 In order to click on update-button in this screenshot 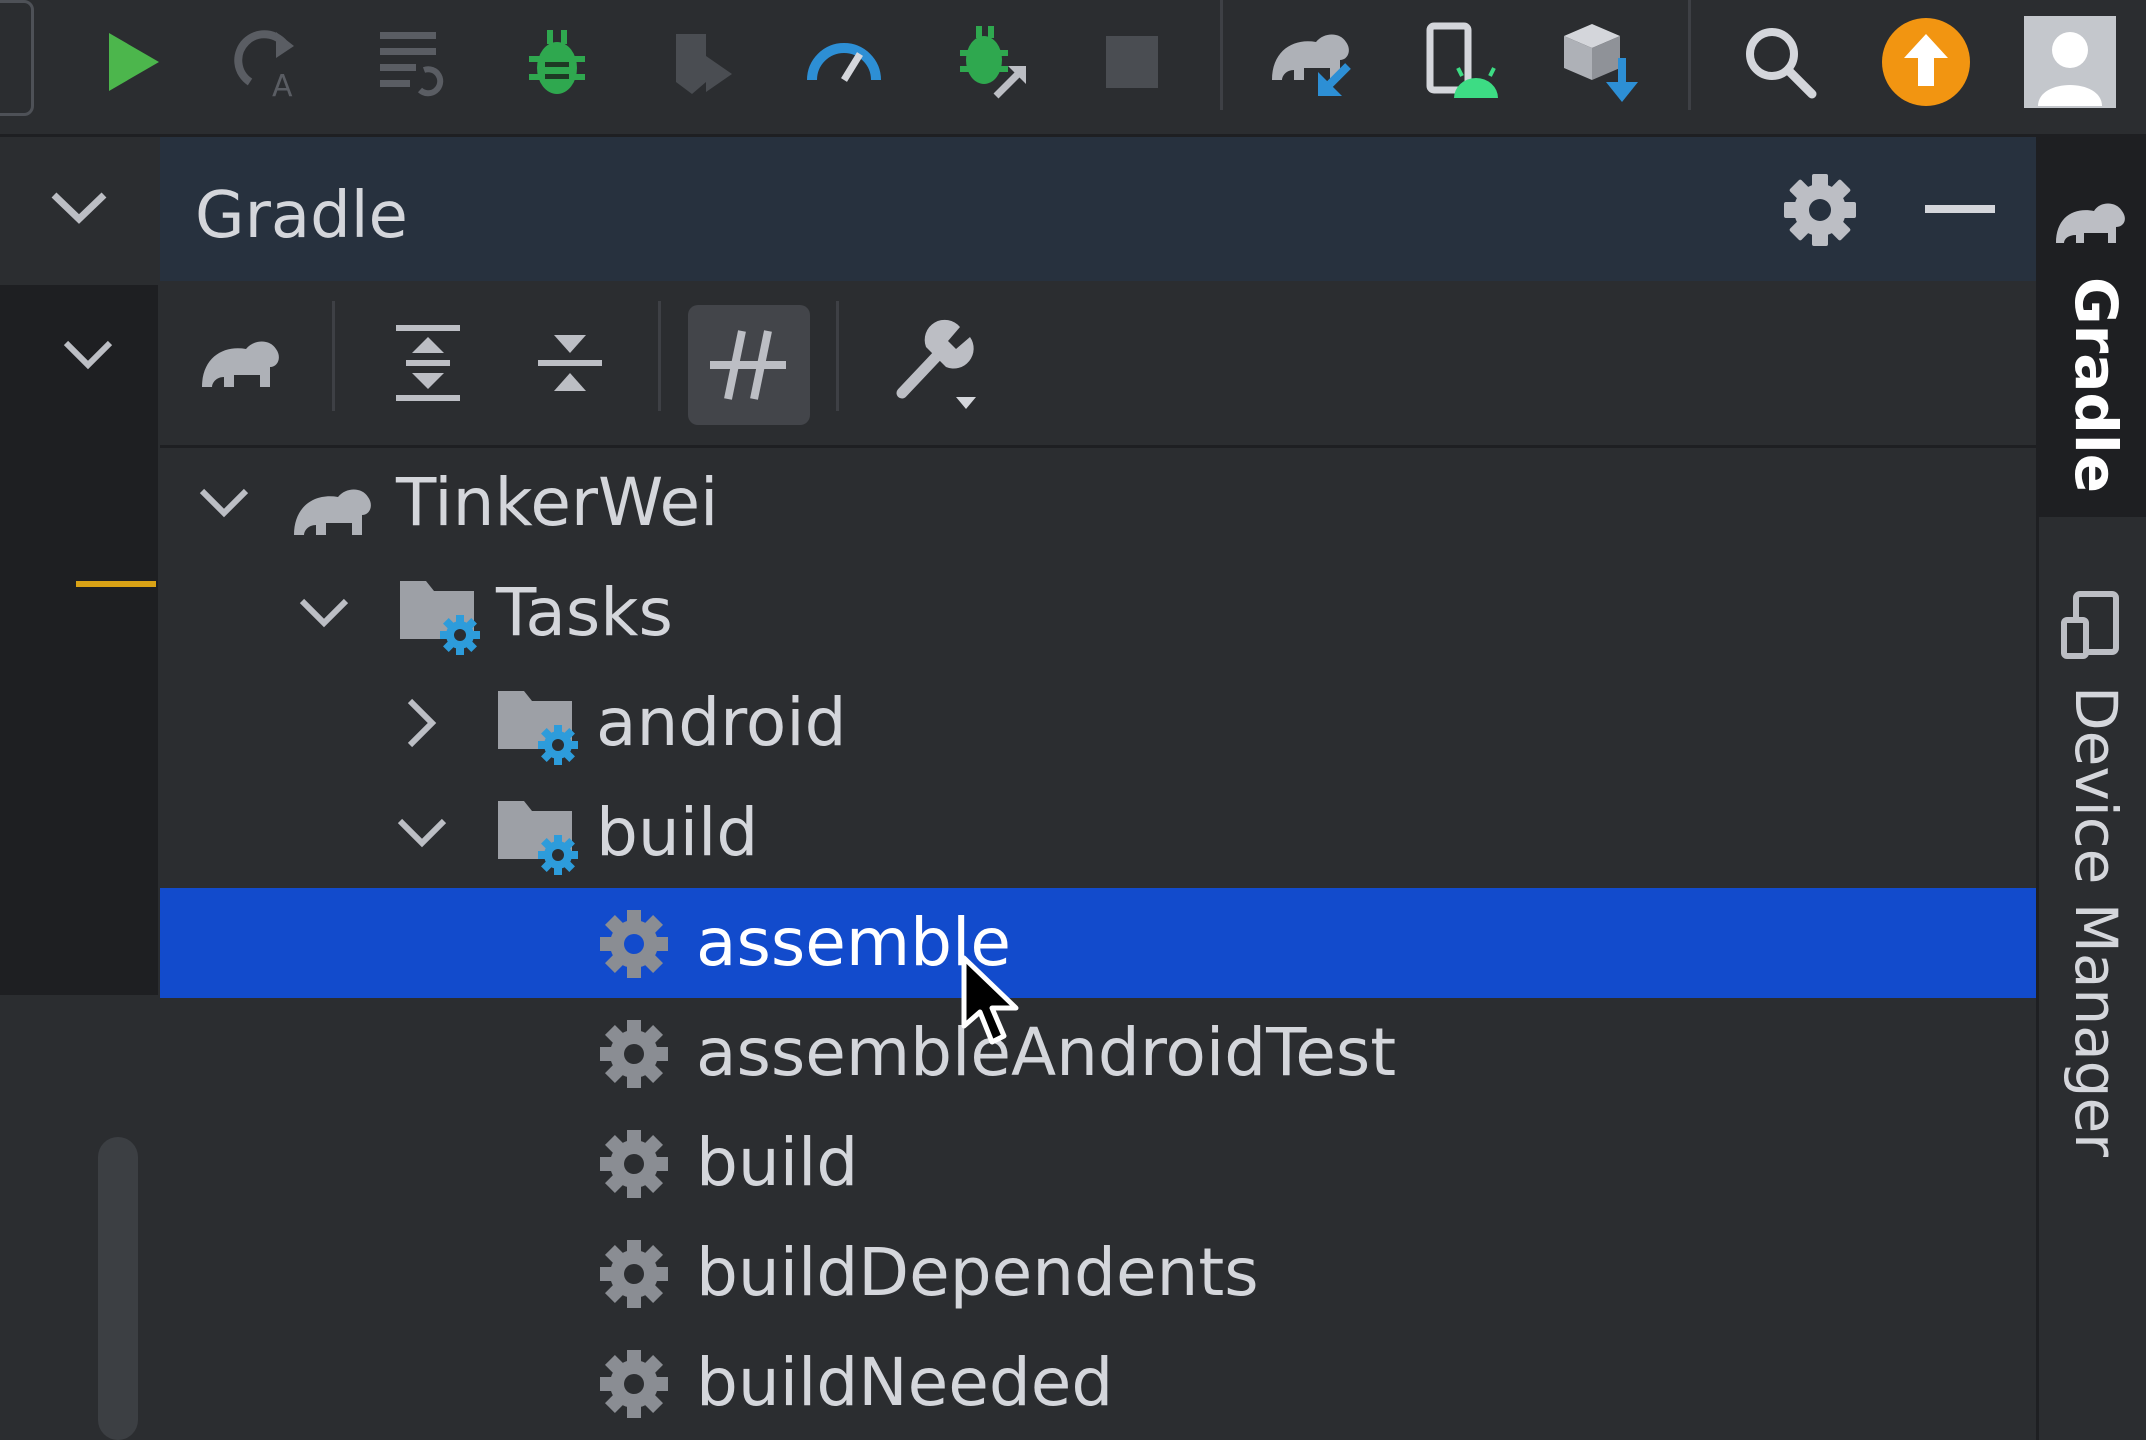, I will do `click(1926, 62)`.